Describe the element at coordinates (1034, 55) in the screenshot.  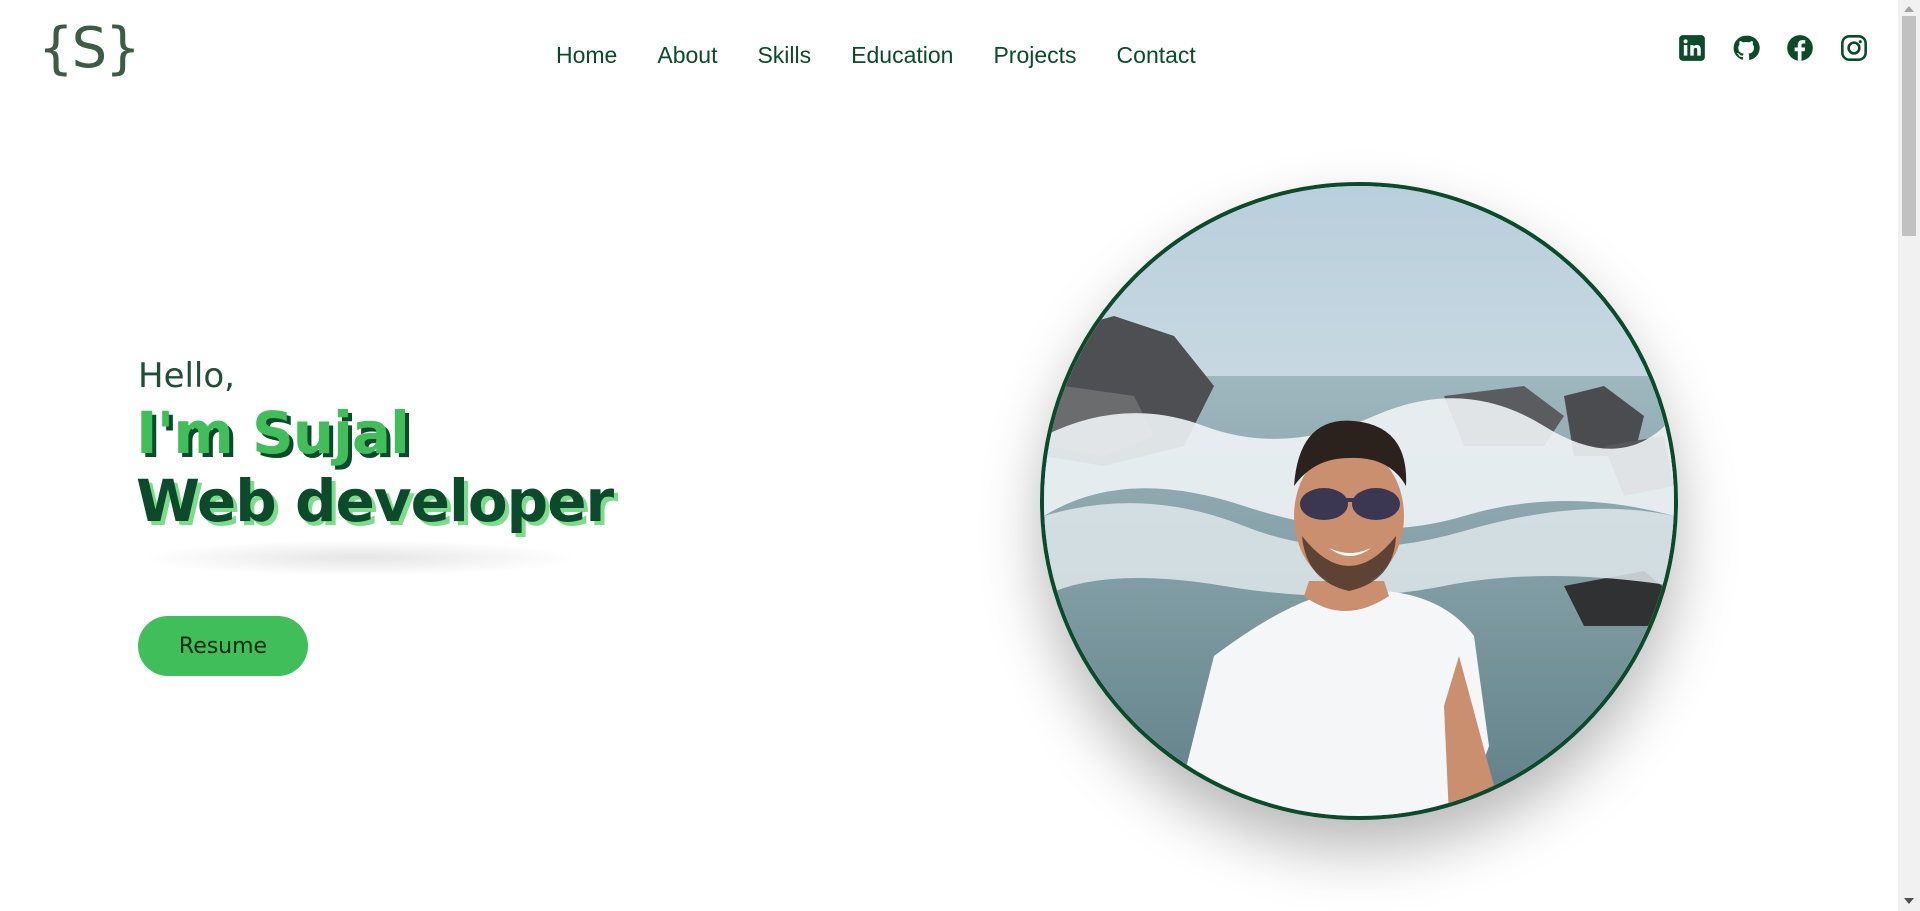
I see `nav-projects: Projects` at that location.